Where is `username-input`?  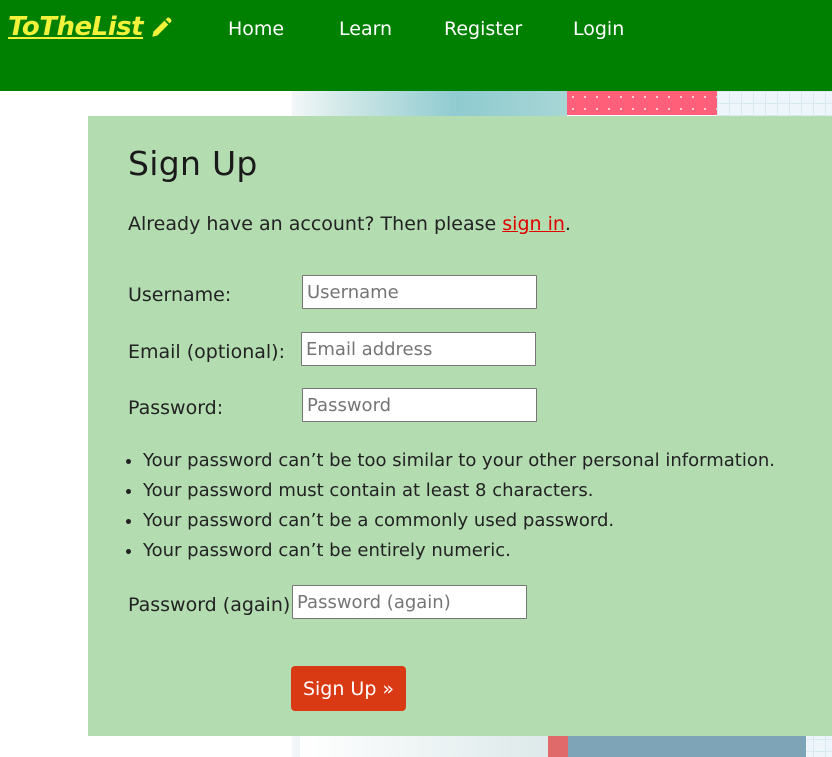 username-input is located at coordinates (419, 292).